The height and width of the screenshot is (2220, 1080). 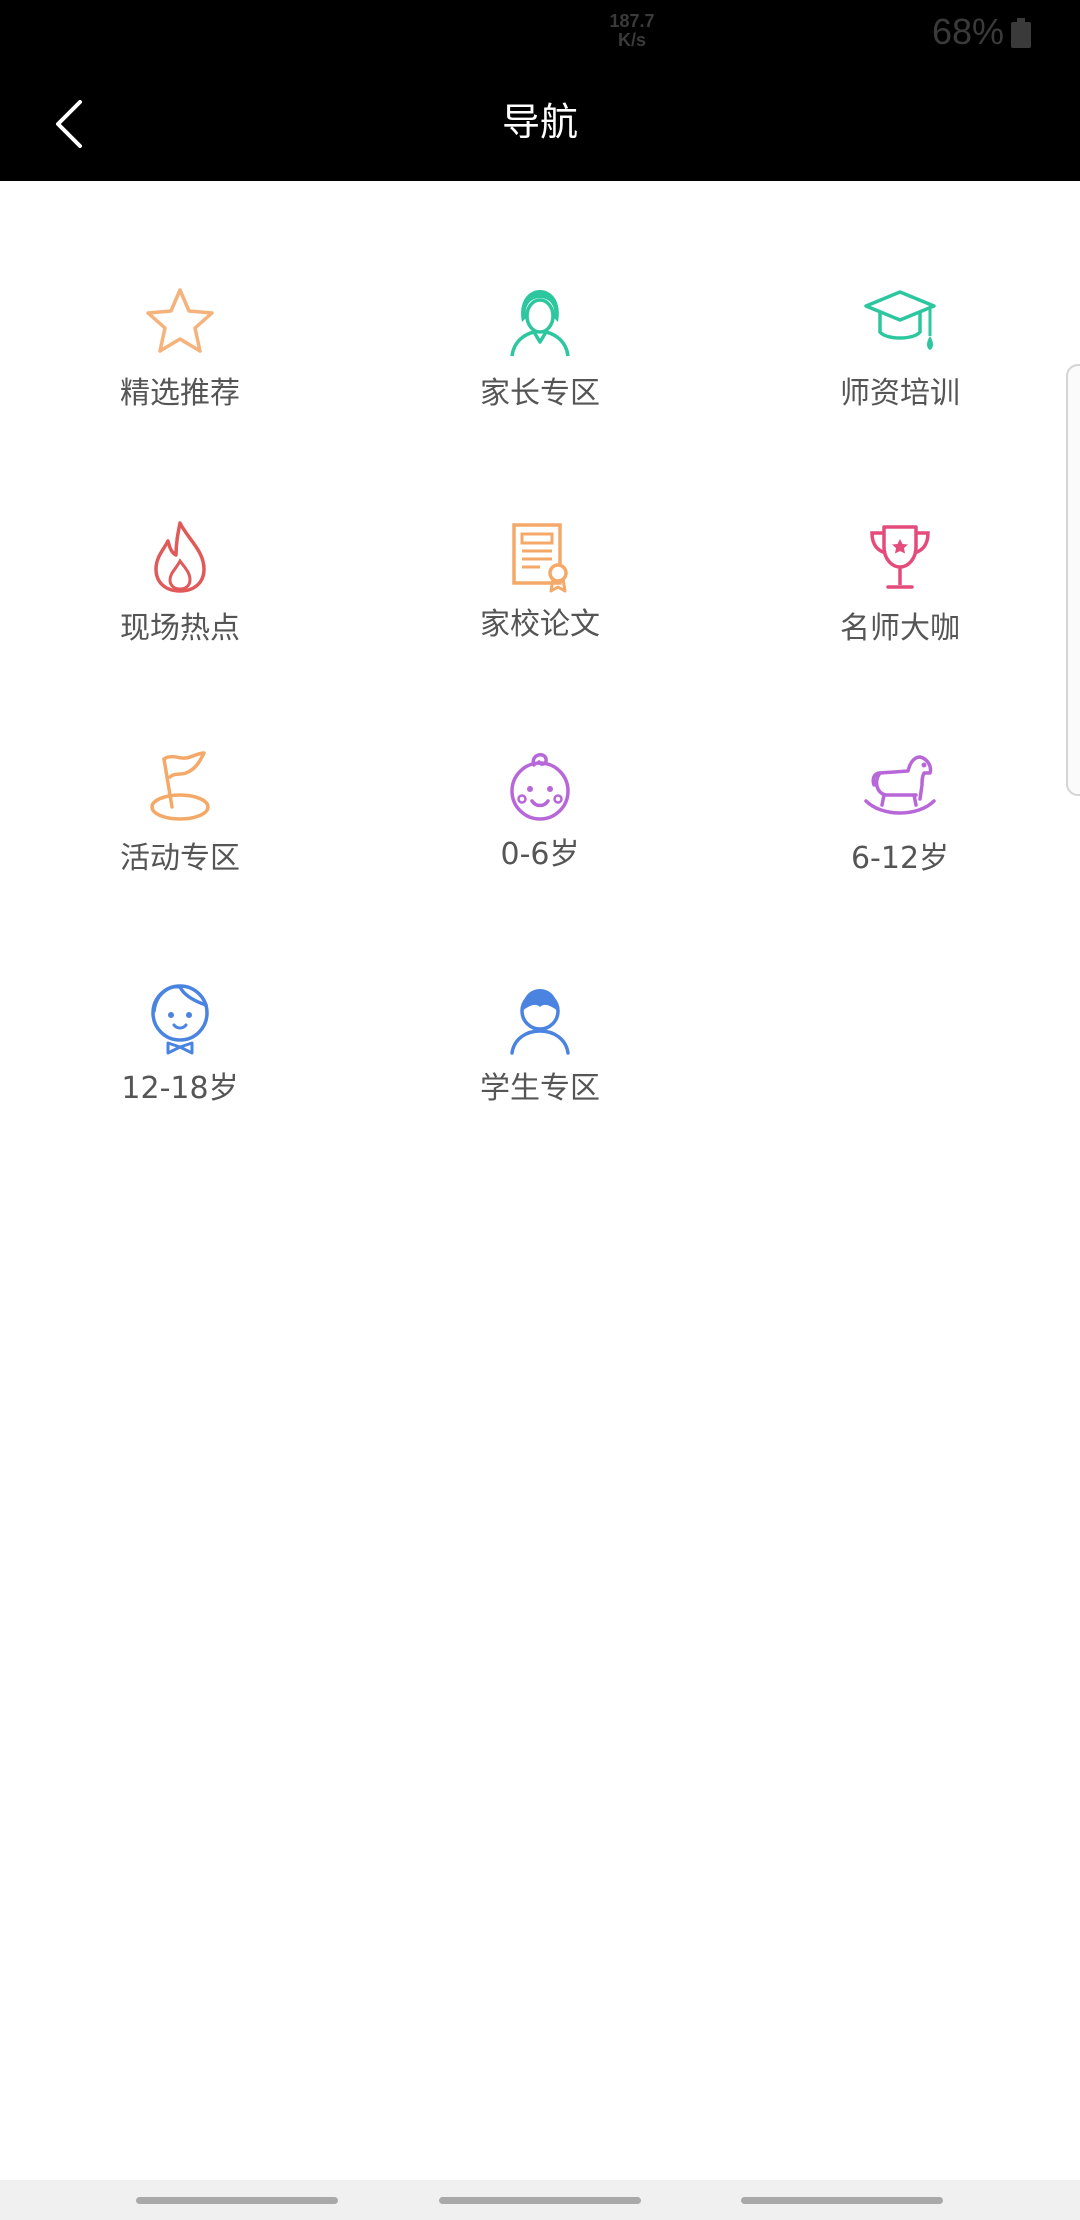 What do you see at coordinates (900, 557) in the screenshot?
I see `trophy-icon` at bounding box center [900, 557].